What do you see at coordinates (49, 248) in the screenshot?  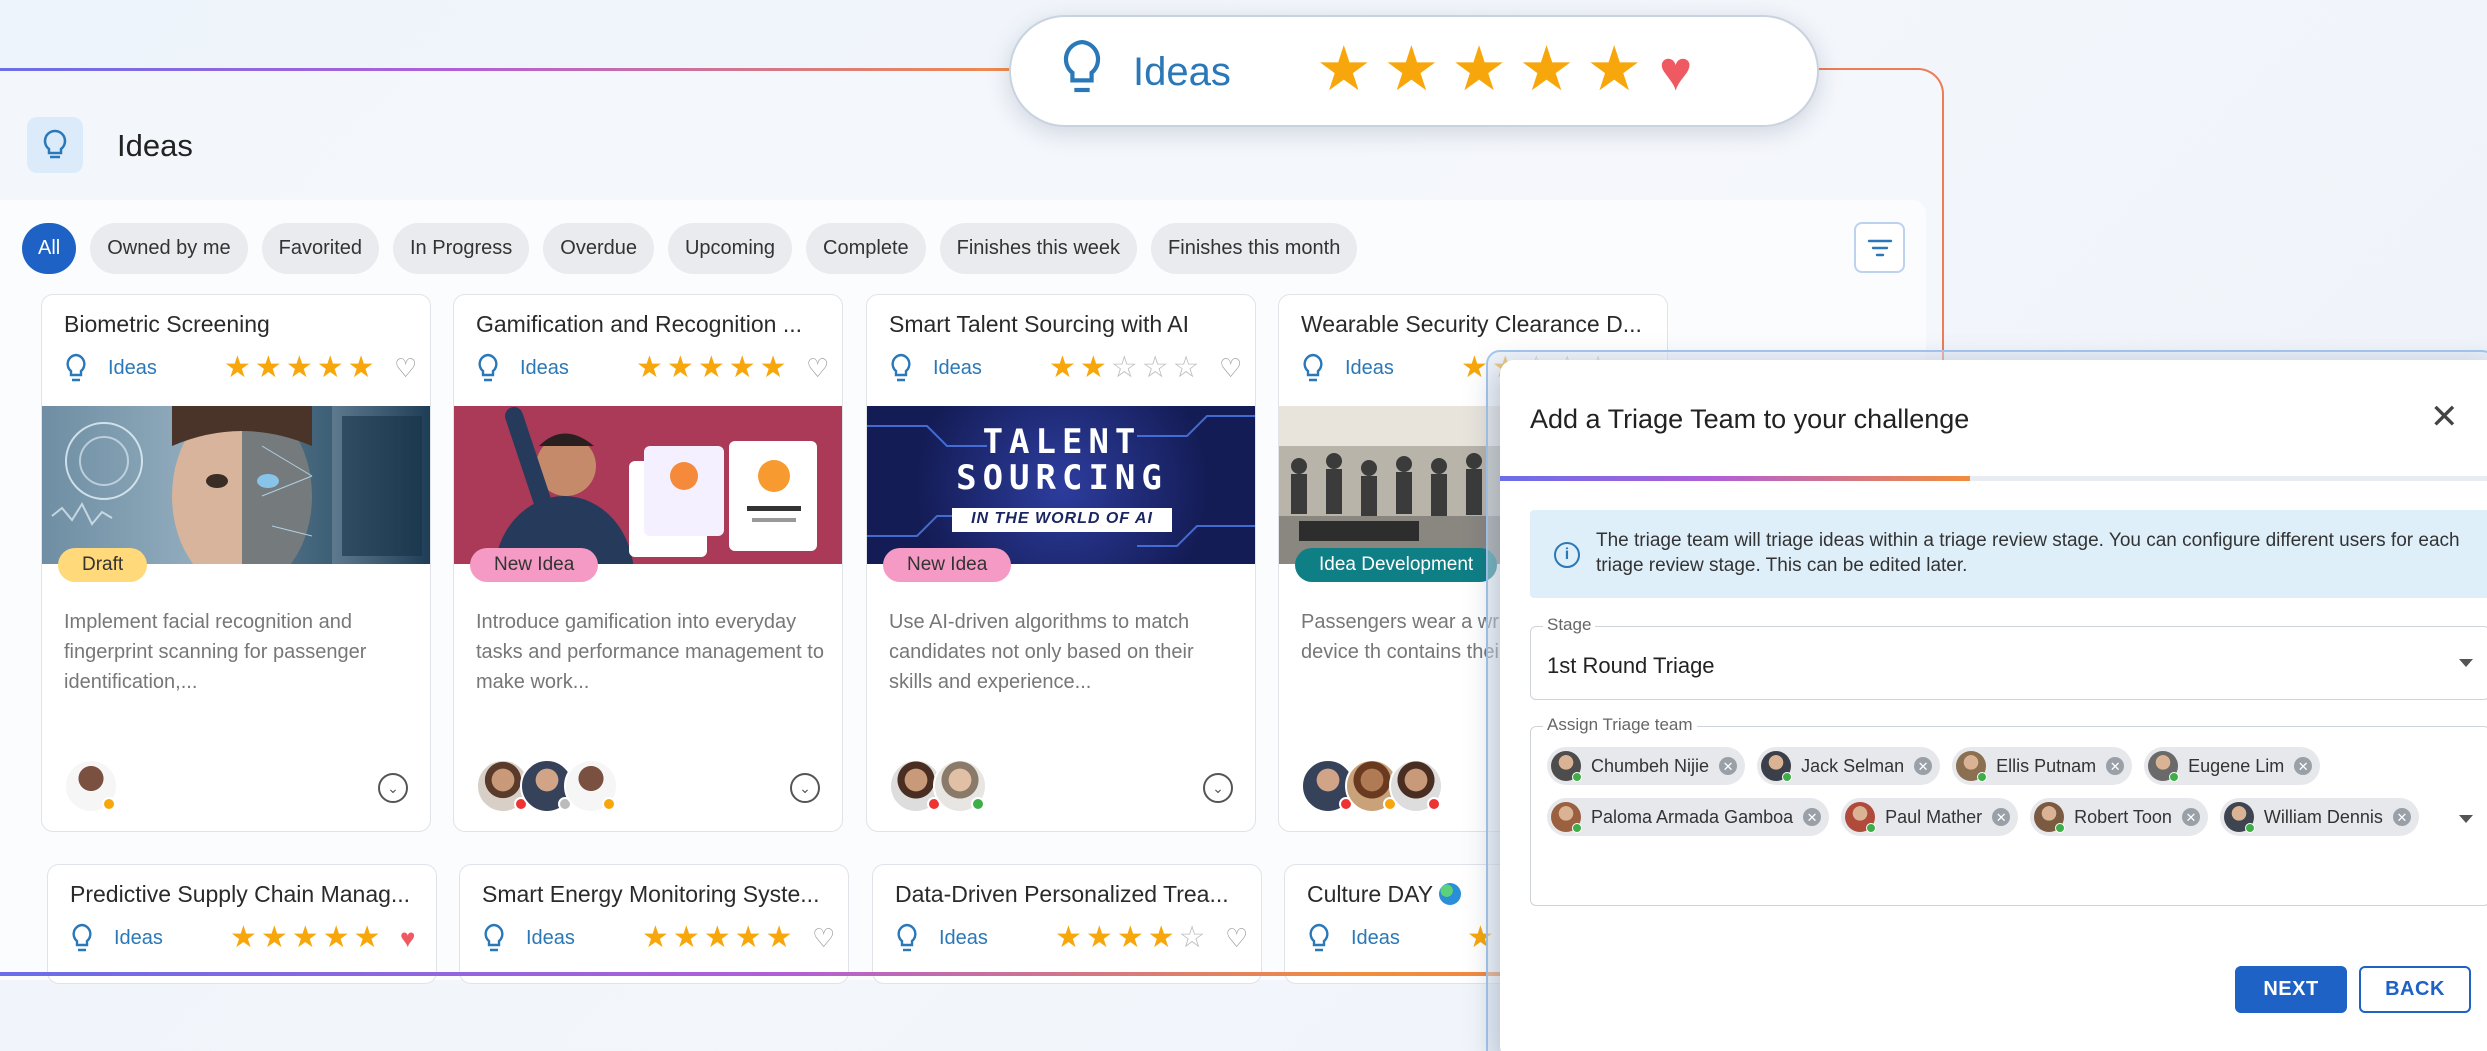 I see `filter-chip-all: All` at bounding box center [49, 248].